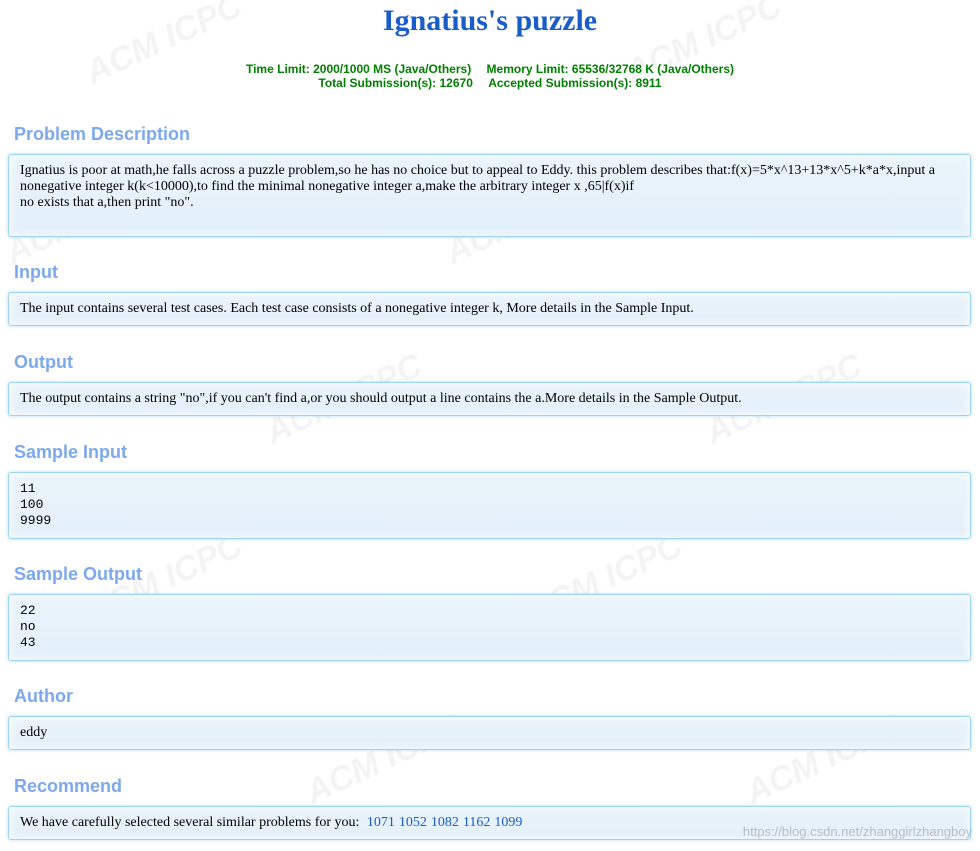 The image size is (980, 851). What do you see at coordinates (68, 786) in the screenshot?
I see `recommend-heading: Recommend` at bounding box center [68, 786].